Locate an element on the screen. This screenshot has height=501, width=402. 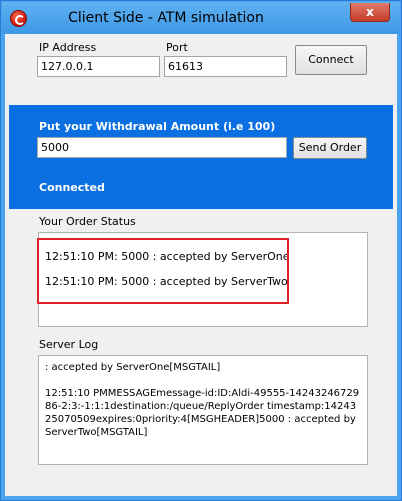
connect-button: Connect is located at coordinates (331, 60).